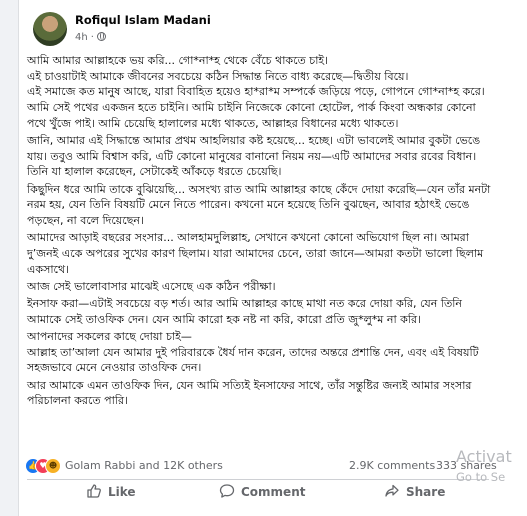 The height and width of the screenshot is (516, 527). What do you see at coordinates (227, 491) in the screenshot?
I see `comment-icon` at bounding box center [227, 491].